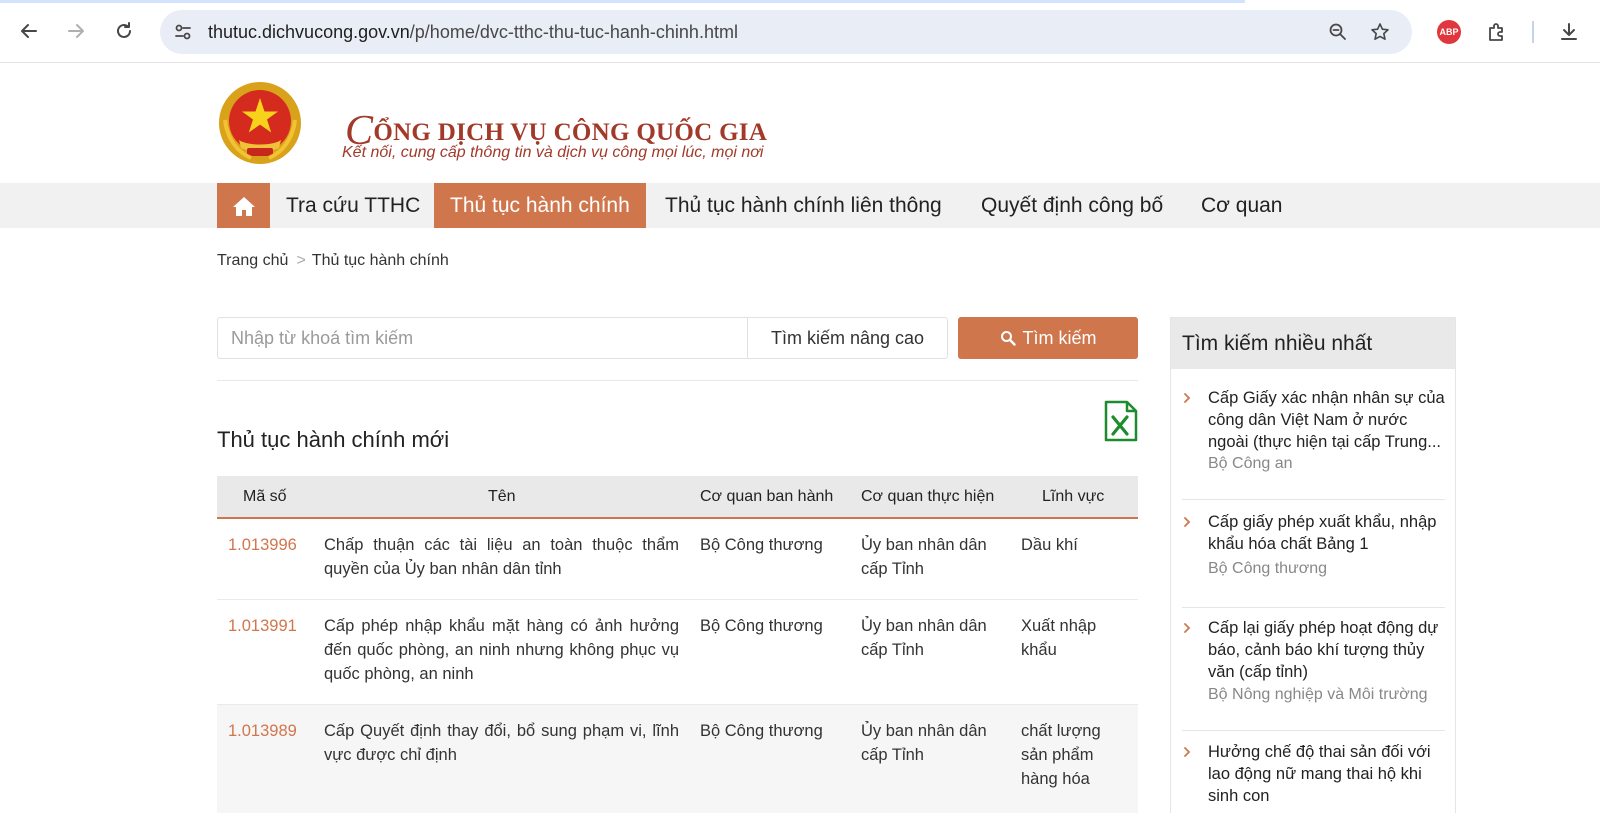 The height and width of the screenshot is (813, 1600). What do you see at coordinates (265, 496) in the screenshot?
I see `column-header-code: Mã số` at bounding box center [265, 496].